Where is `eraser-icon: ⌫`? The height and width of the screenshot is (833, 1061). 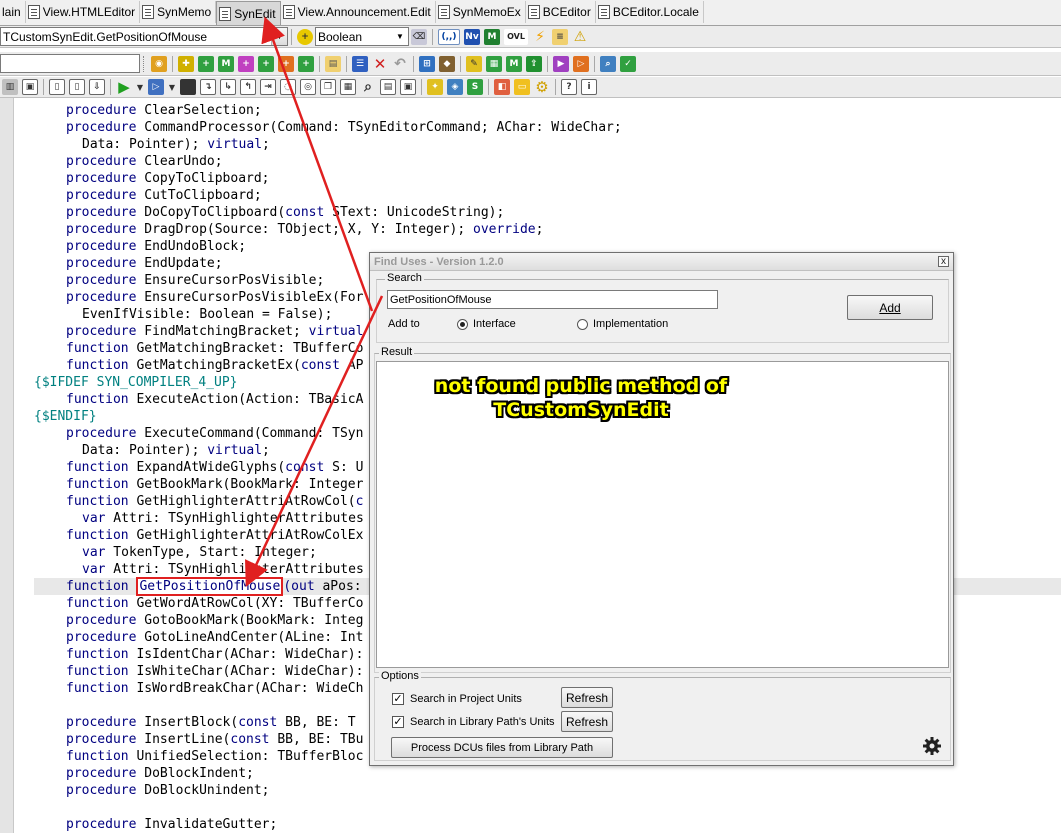
eraser-icon: ⌫ is located at coordinates (419, 36).